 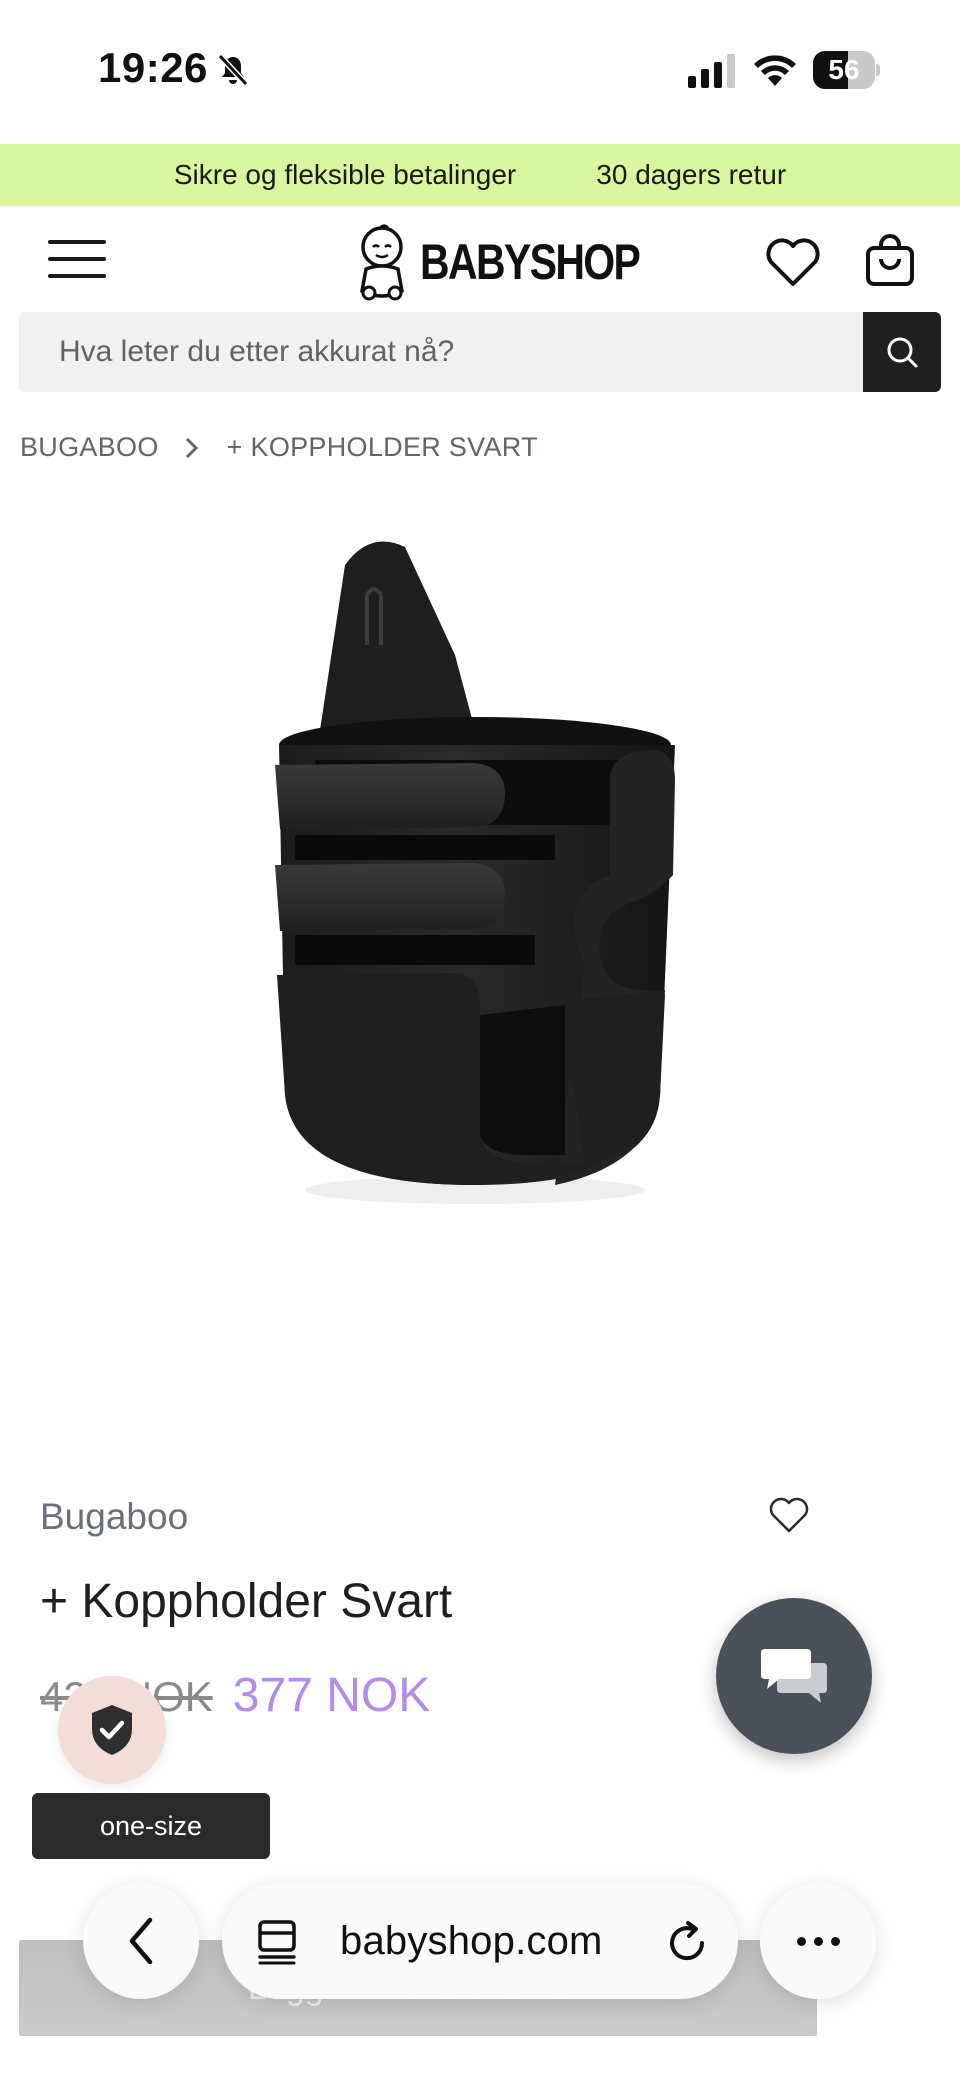 I want to click on product-brand: Bugaboo, so click(x=114, y=1517).